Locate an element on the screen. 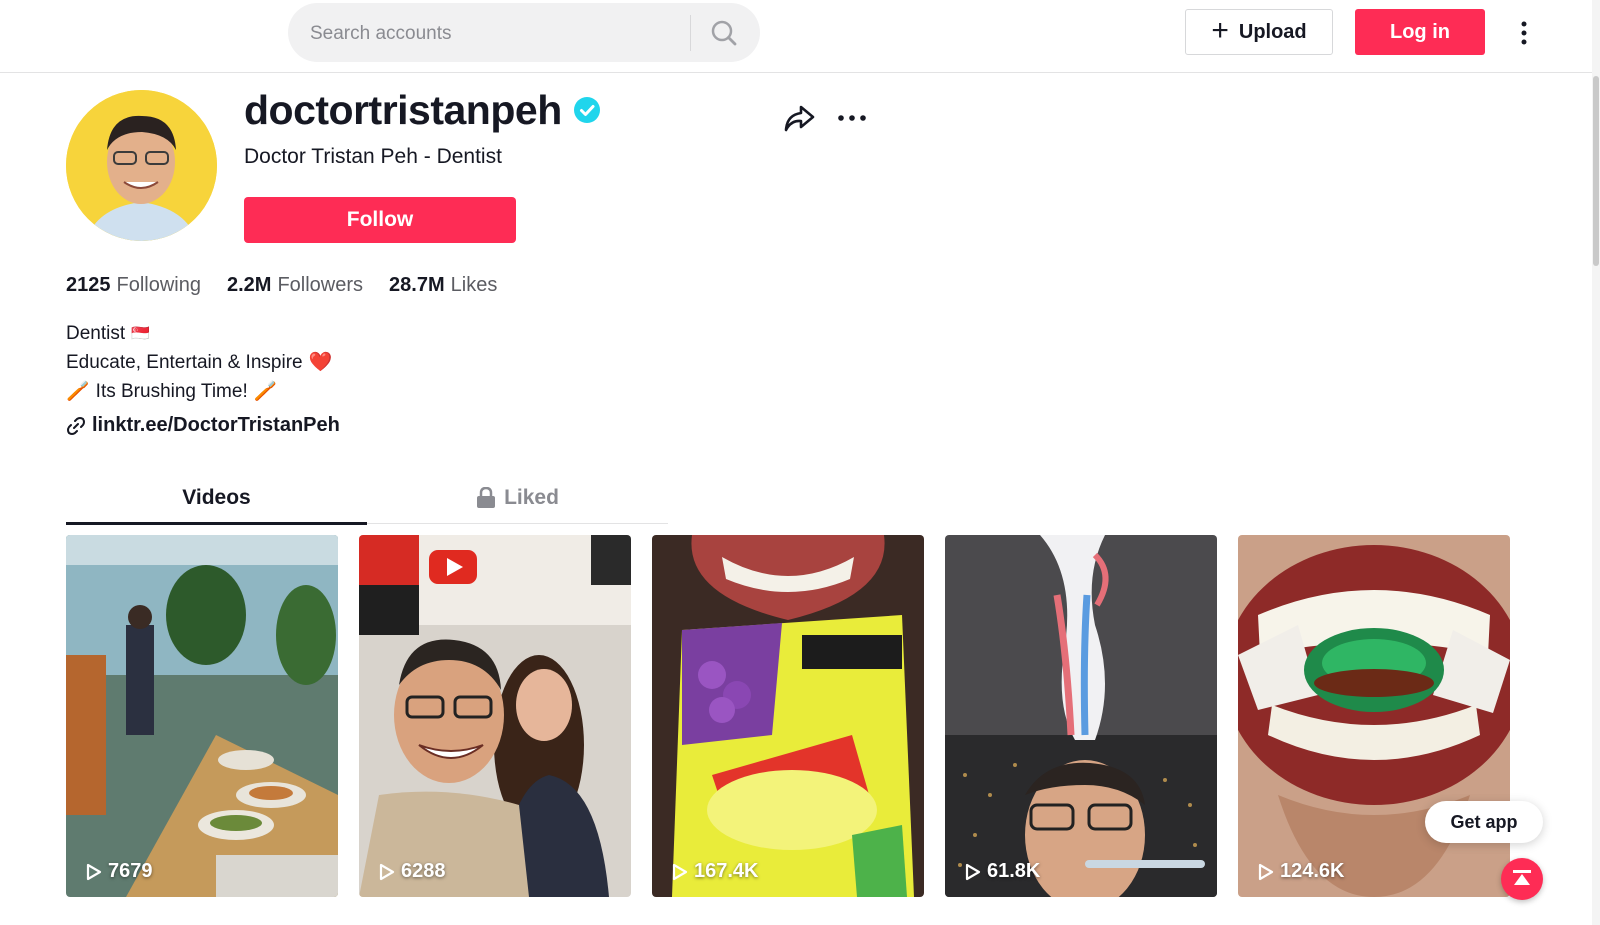 This screenshot has width=1600, height=925. follow-button: Follow is located at coordinates (380, 220).